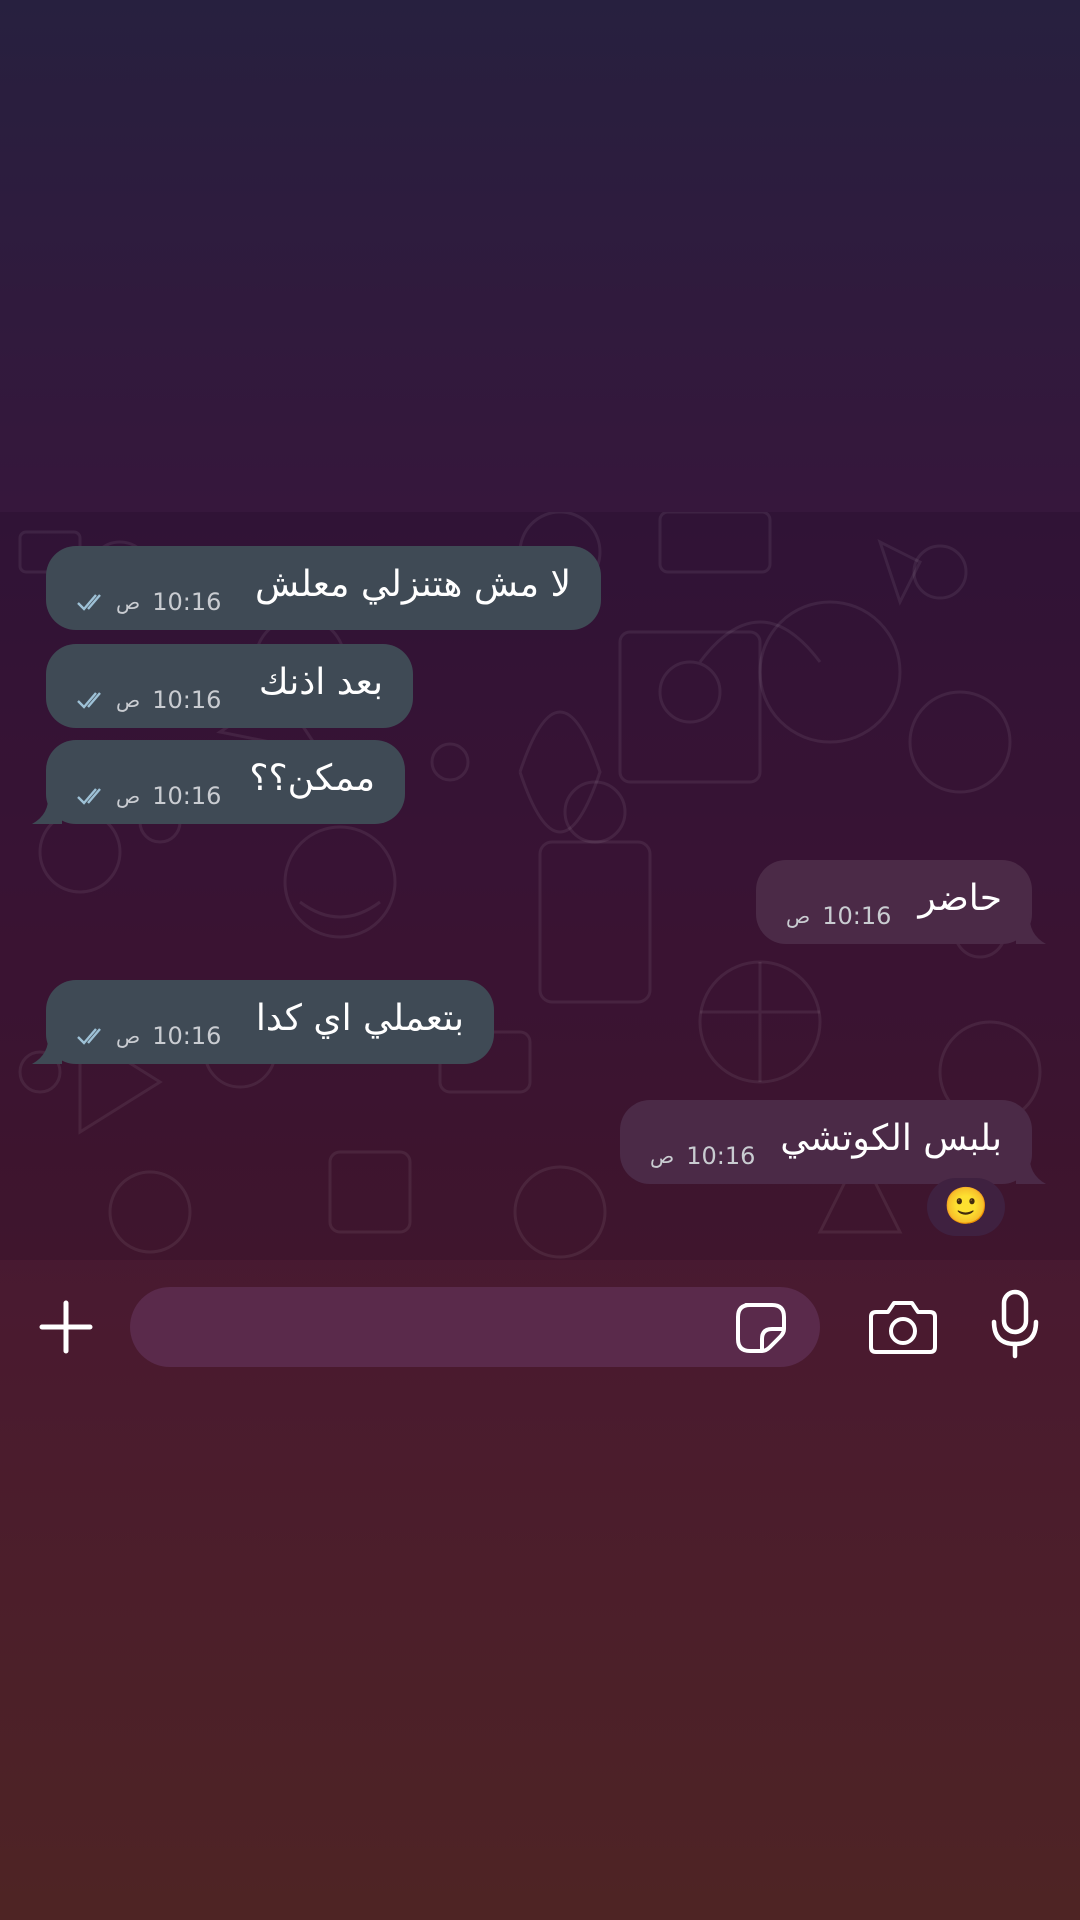 This screenshot has height=1920, width=1080. I want to click on message-text: بعد اذنك, so click(320, 682).